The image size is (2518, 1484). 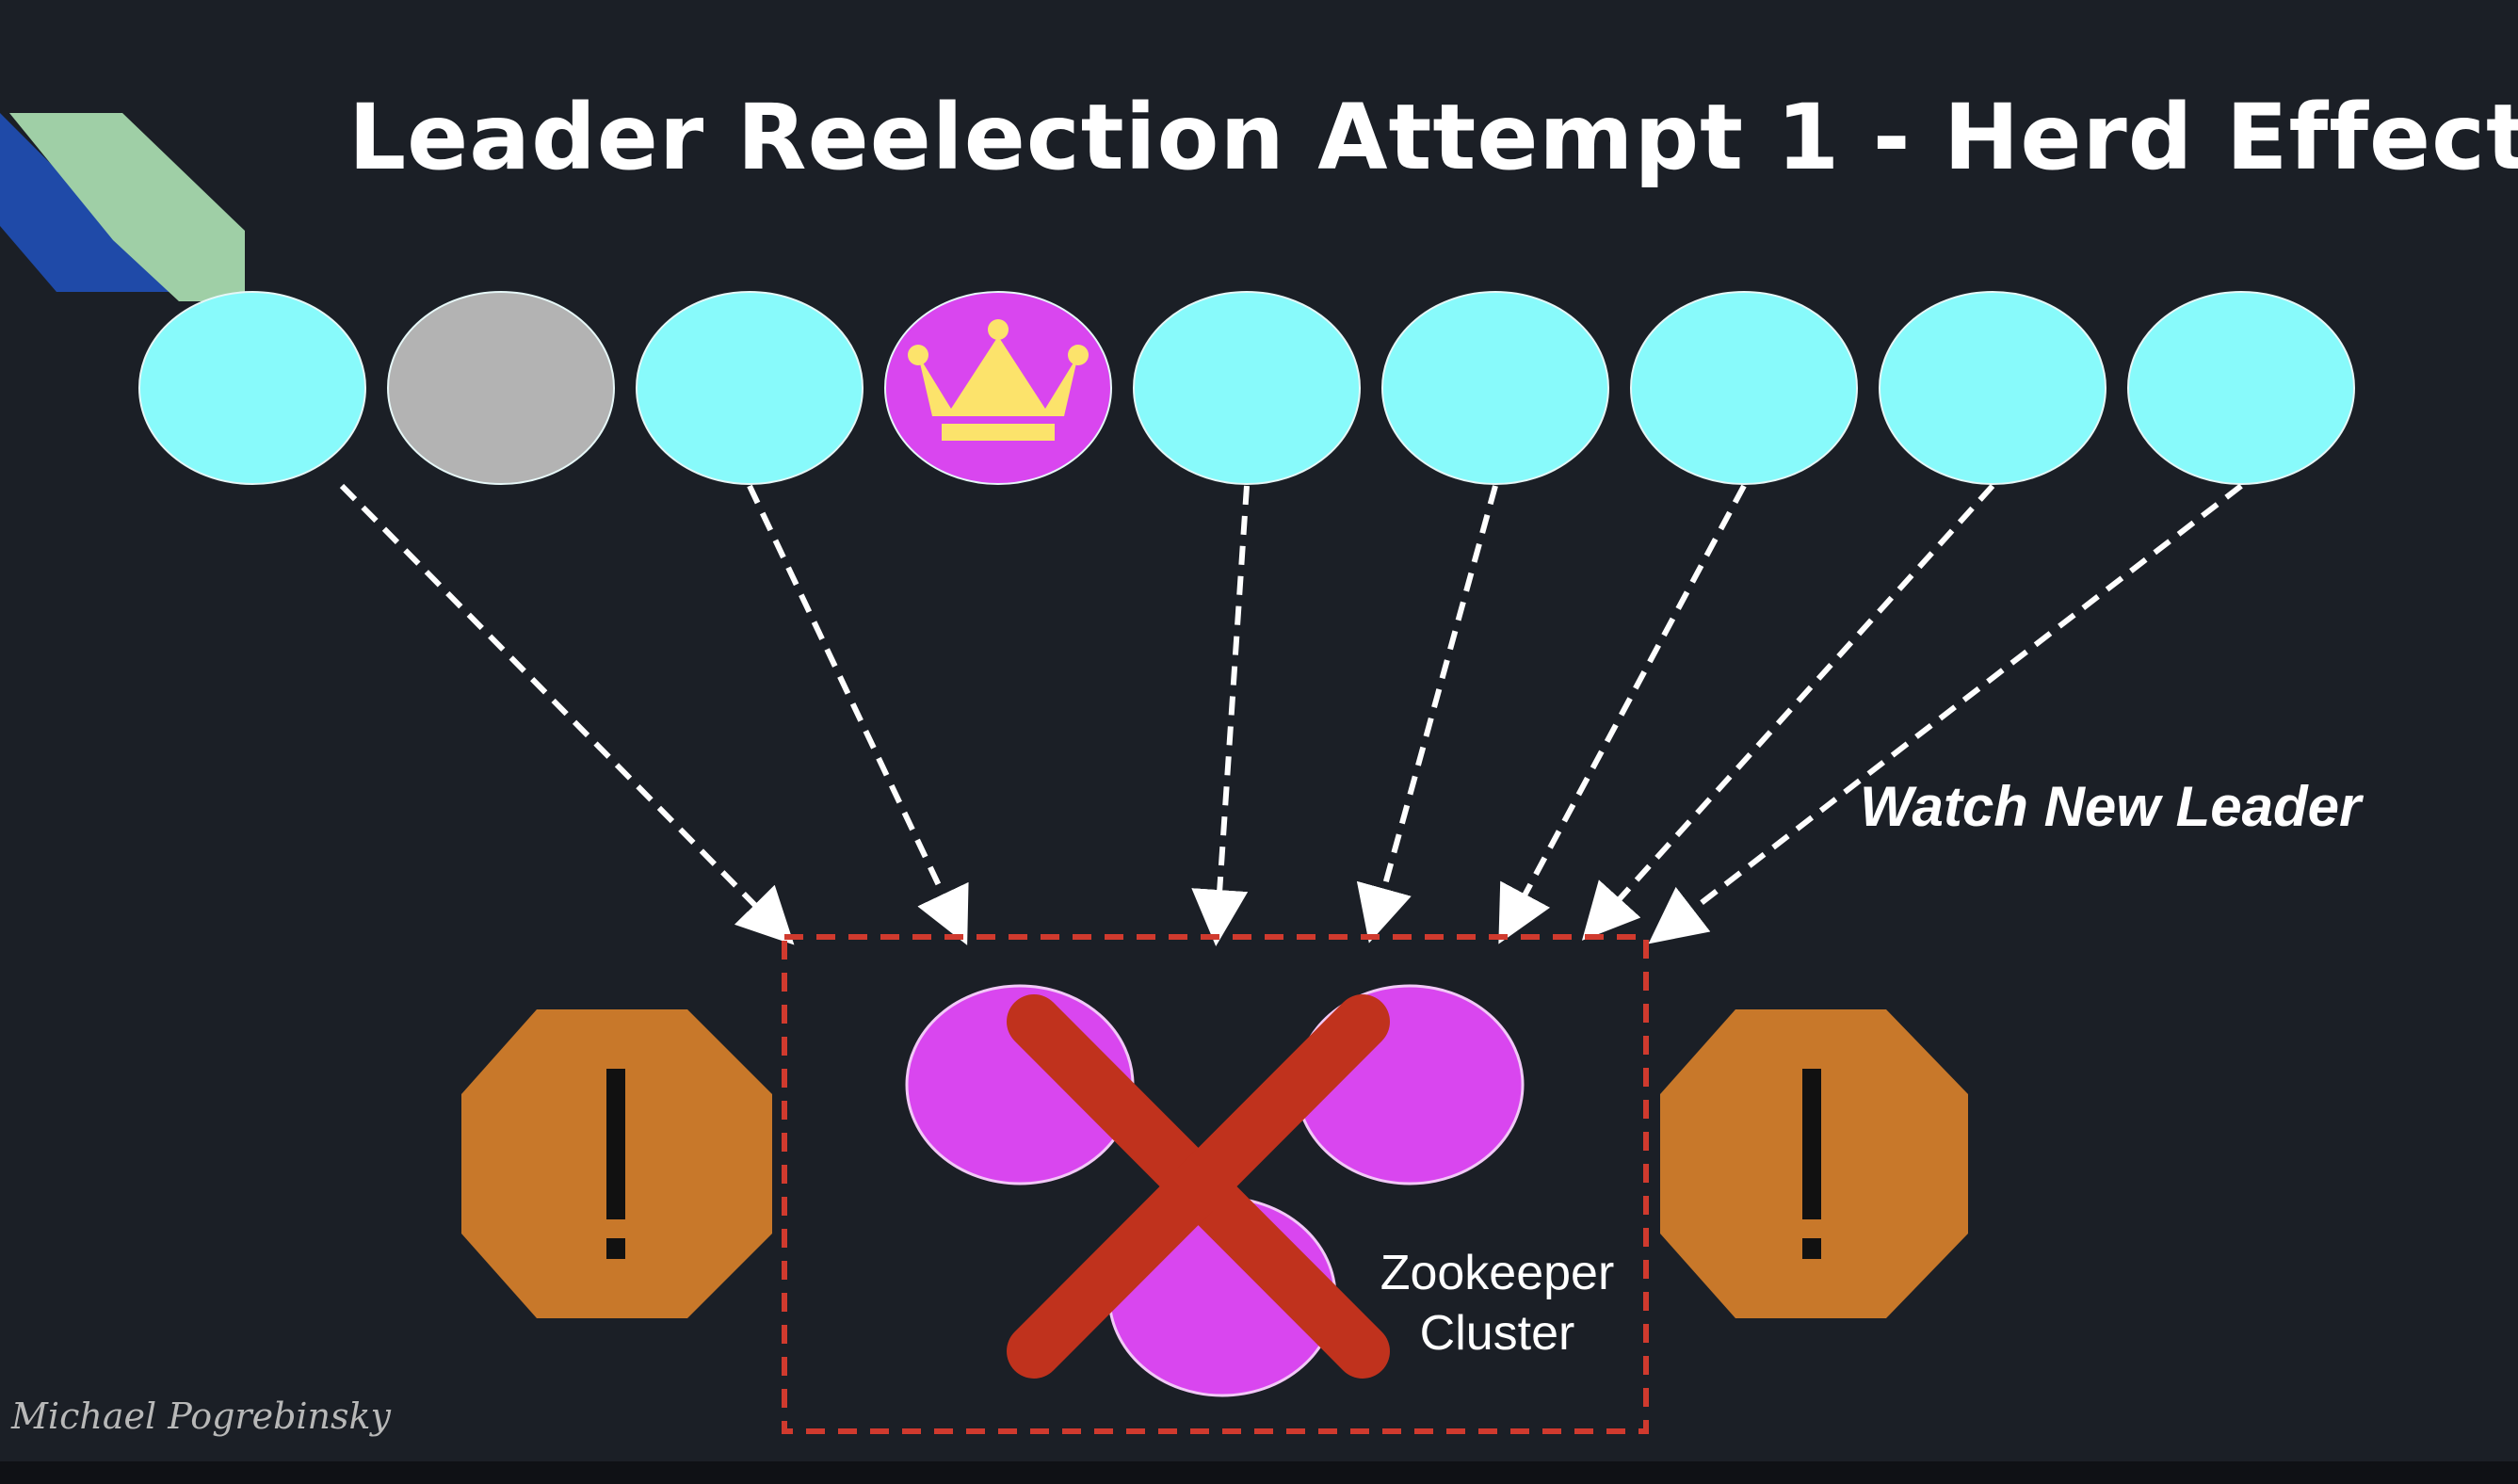 What do you see at coordinates (201, 1416) in the screenshot?
I see `author-credit: Michael Pogrebinsky` at bounding box center [201, 1416].